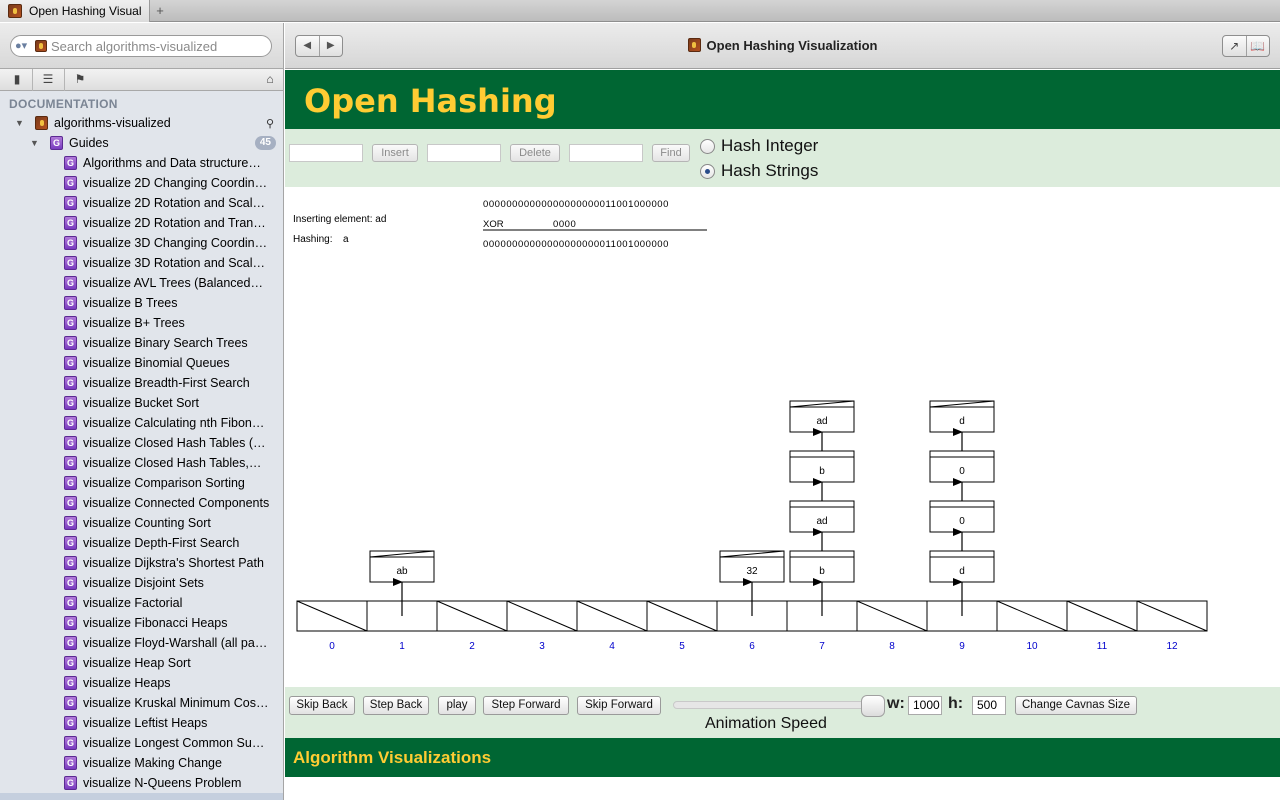 This screenshot has width=1280, height=800. Describe the element at coordinates (759, 146) in the screenshot. I see `hash-integer-radio: Hash Integer` at that location.